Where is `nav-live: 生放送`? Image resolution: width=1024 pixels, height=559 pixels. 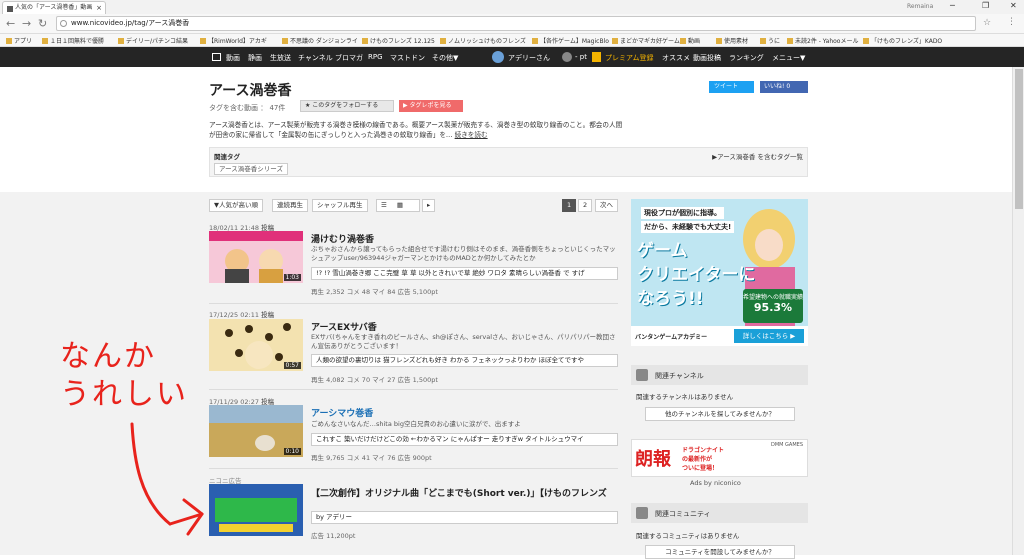 nav-live: 生放送 is located at coordinates (280, 58).